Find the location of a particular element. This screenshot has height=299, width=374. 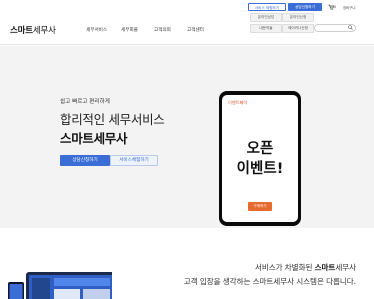

nav-tax-meeting: 세무회플 is located at coordinates (129, 30).